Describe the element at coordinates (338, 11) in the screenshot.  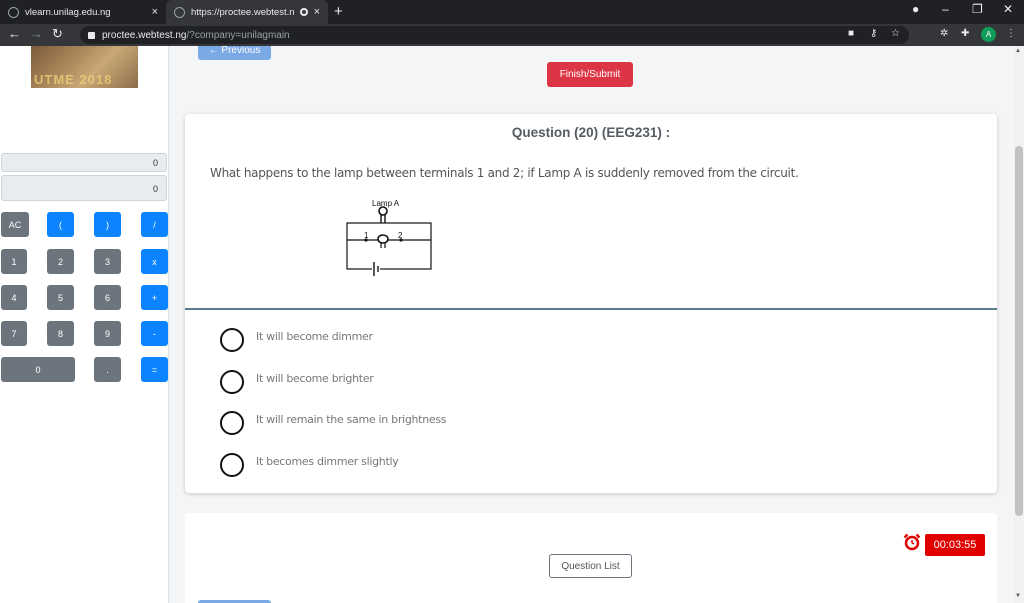
I see `new-tab-button: +` at that location.